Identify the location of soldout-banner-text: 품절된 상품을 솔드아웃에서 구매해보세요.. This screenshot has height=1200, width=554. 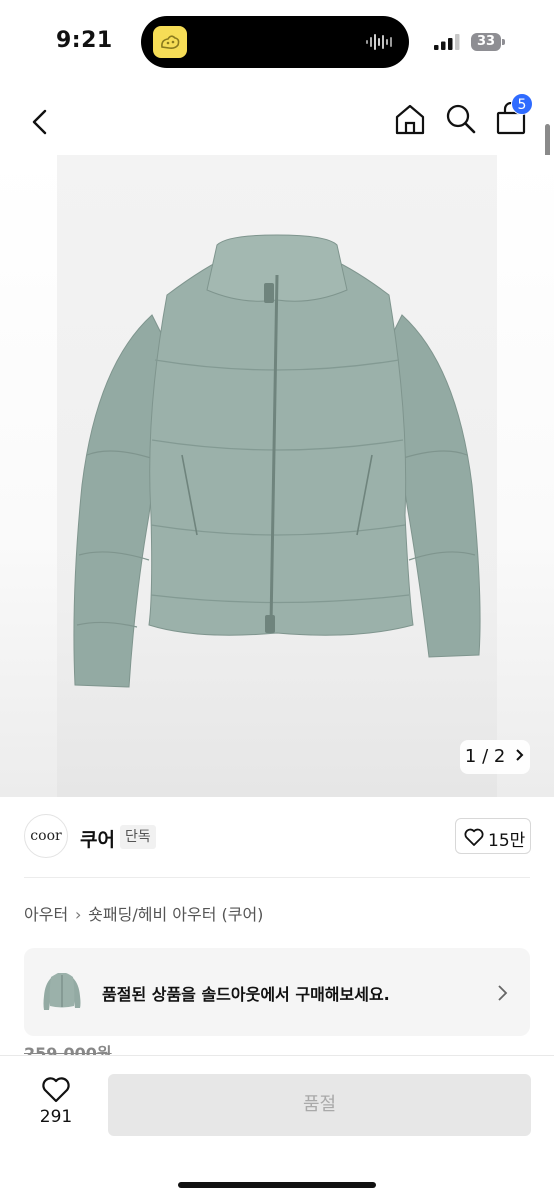
(246, 994).